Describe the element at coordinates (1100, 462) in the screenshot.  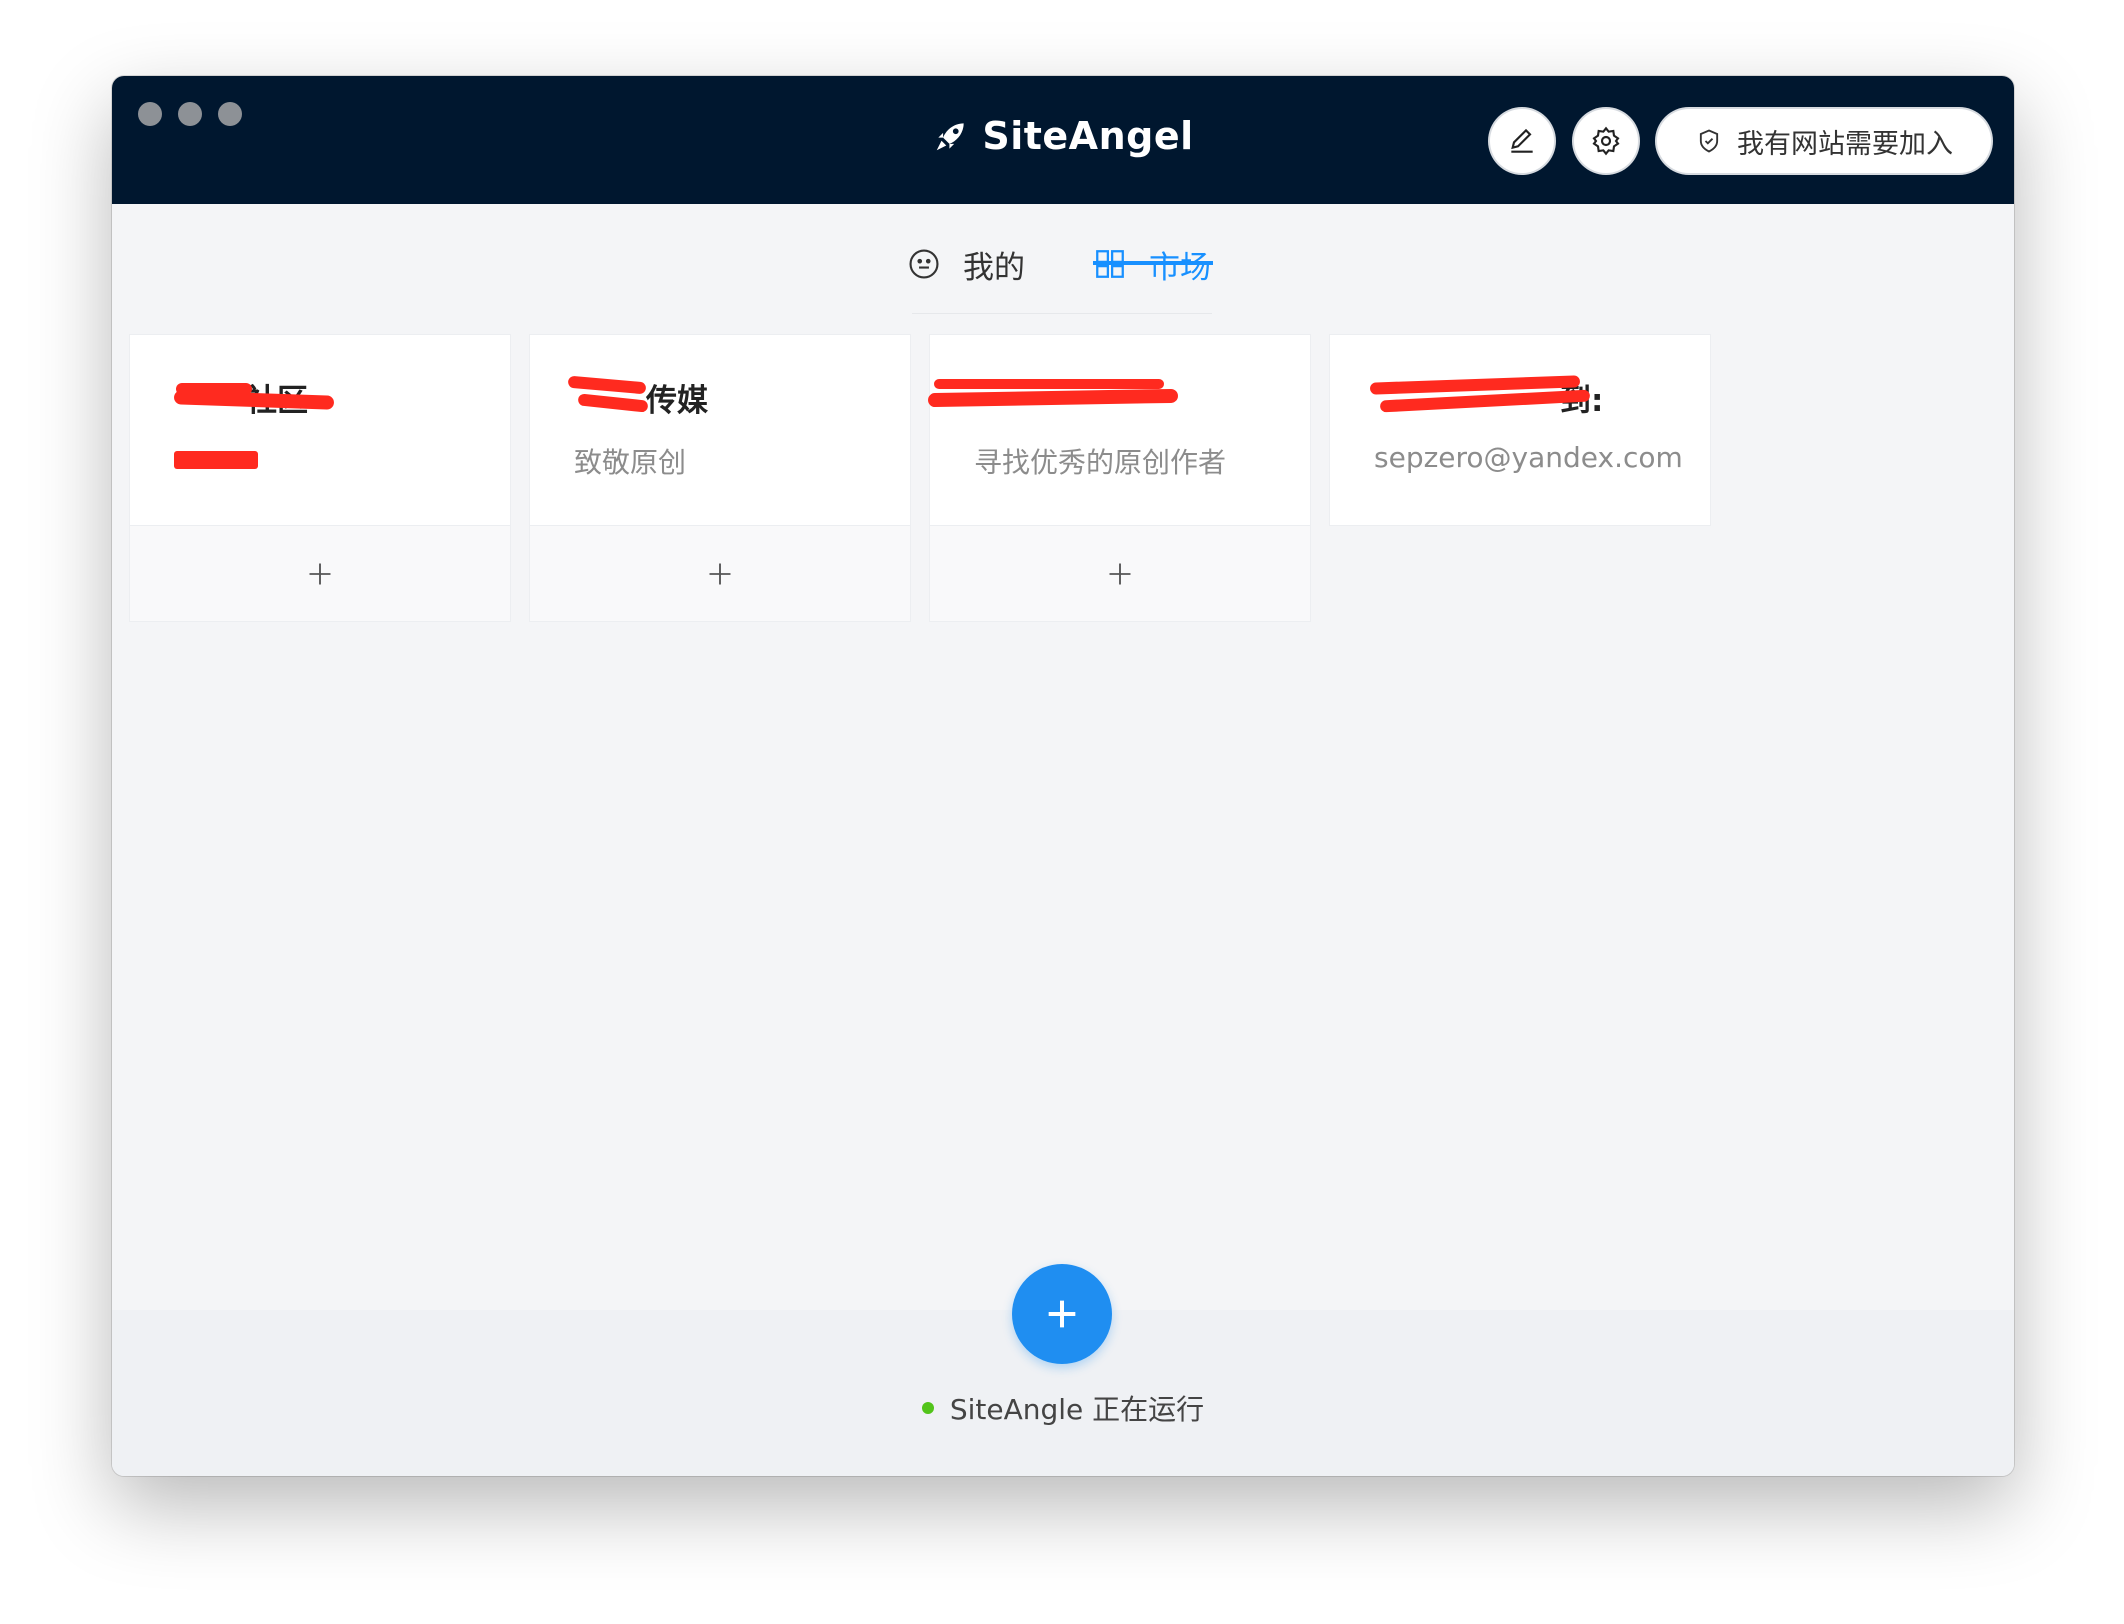
I see `card-description: 寻找优秀的原创作者` at that location.